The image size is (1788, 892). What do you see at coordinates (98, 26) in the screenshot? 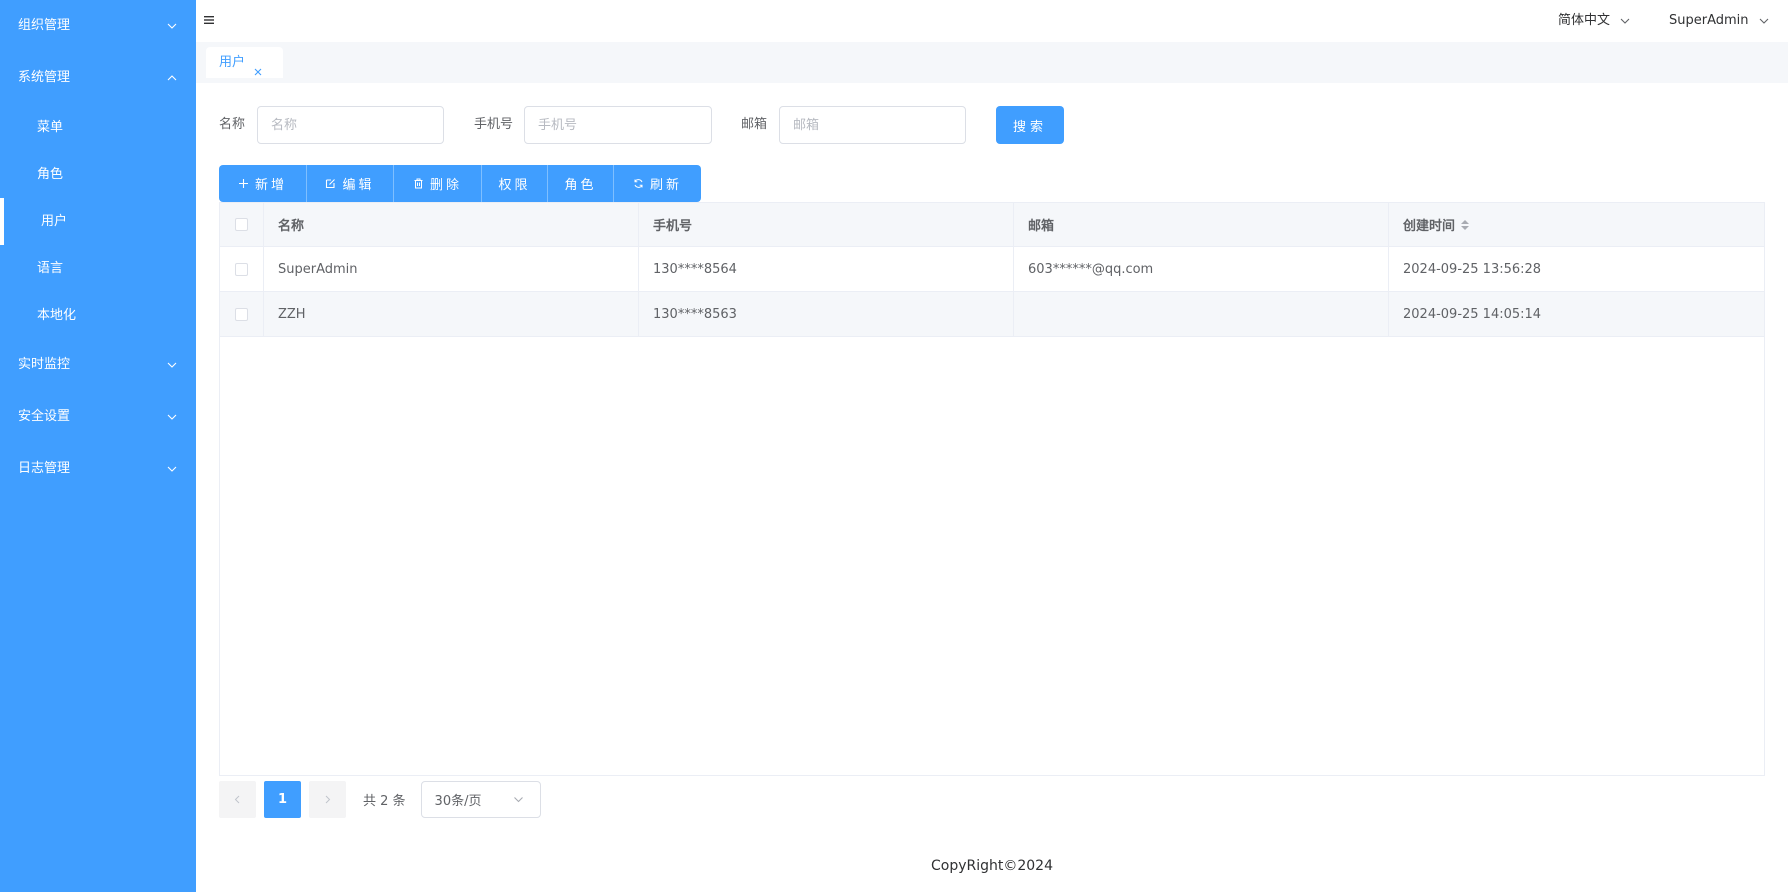
I see `menu-group-org: 组织管理` at bounding box center [98, 26].